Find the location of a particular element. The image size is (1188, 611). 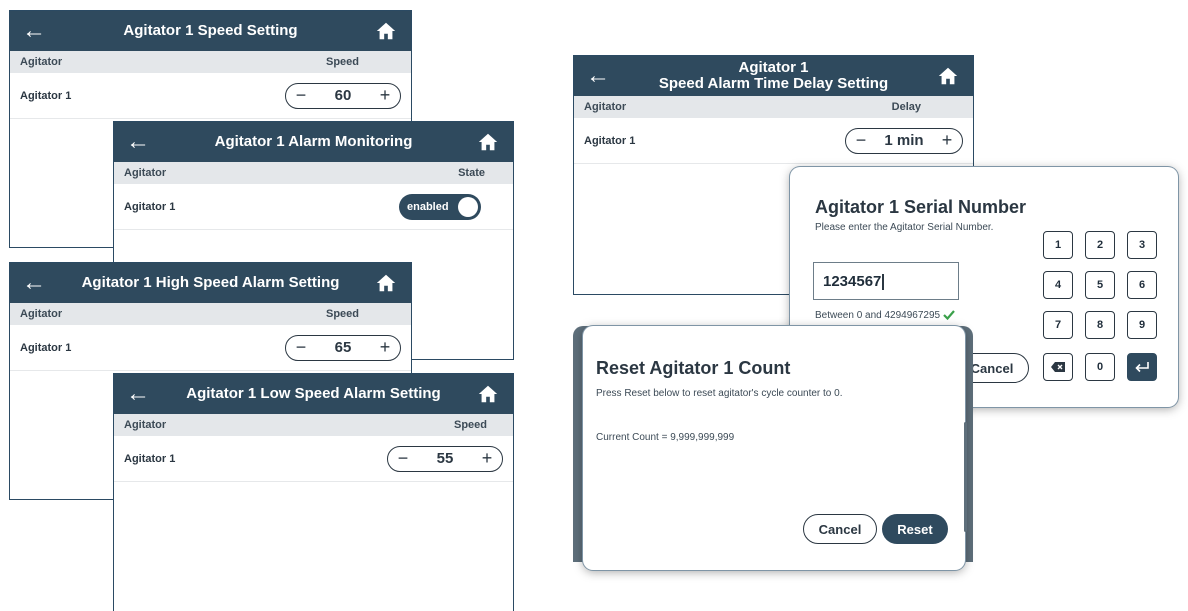

key-7: 7 is located at coordinates (1058, 325).